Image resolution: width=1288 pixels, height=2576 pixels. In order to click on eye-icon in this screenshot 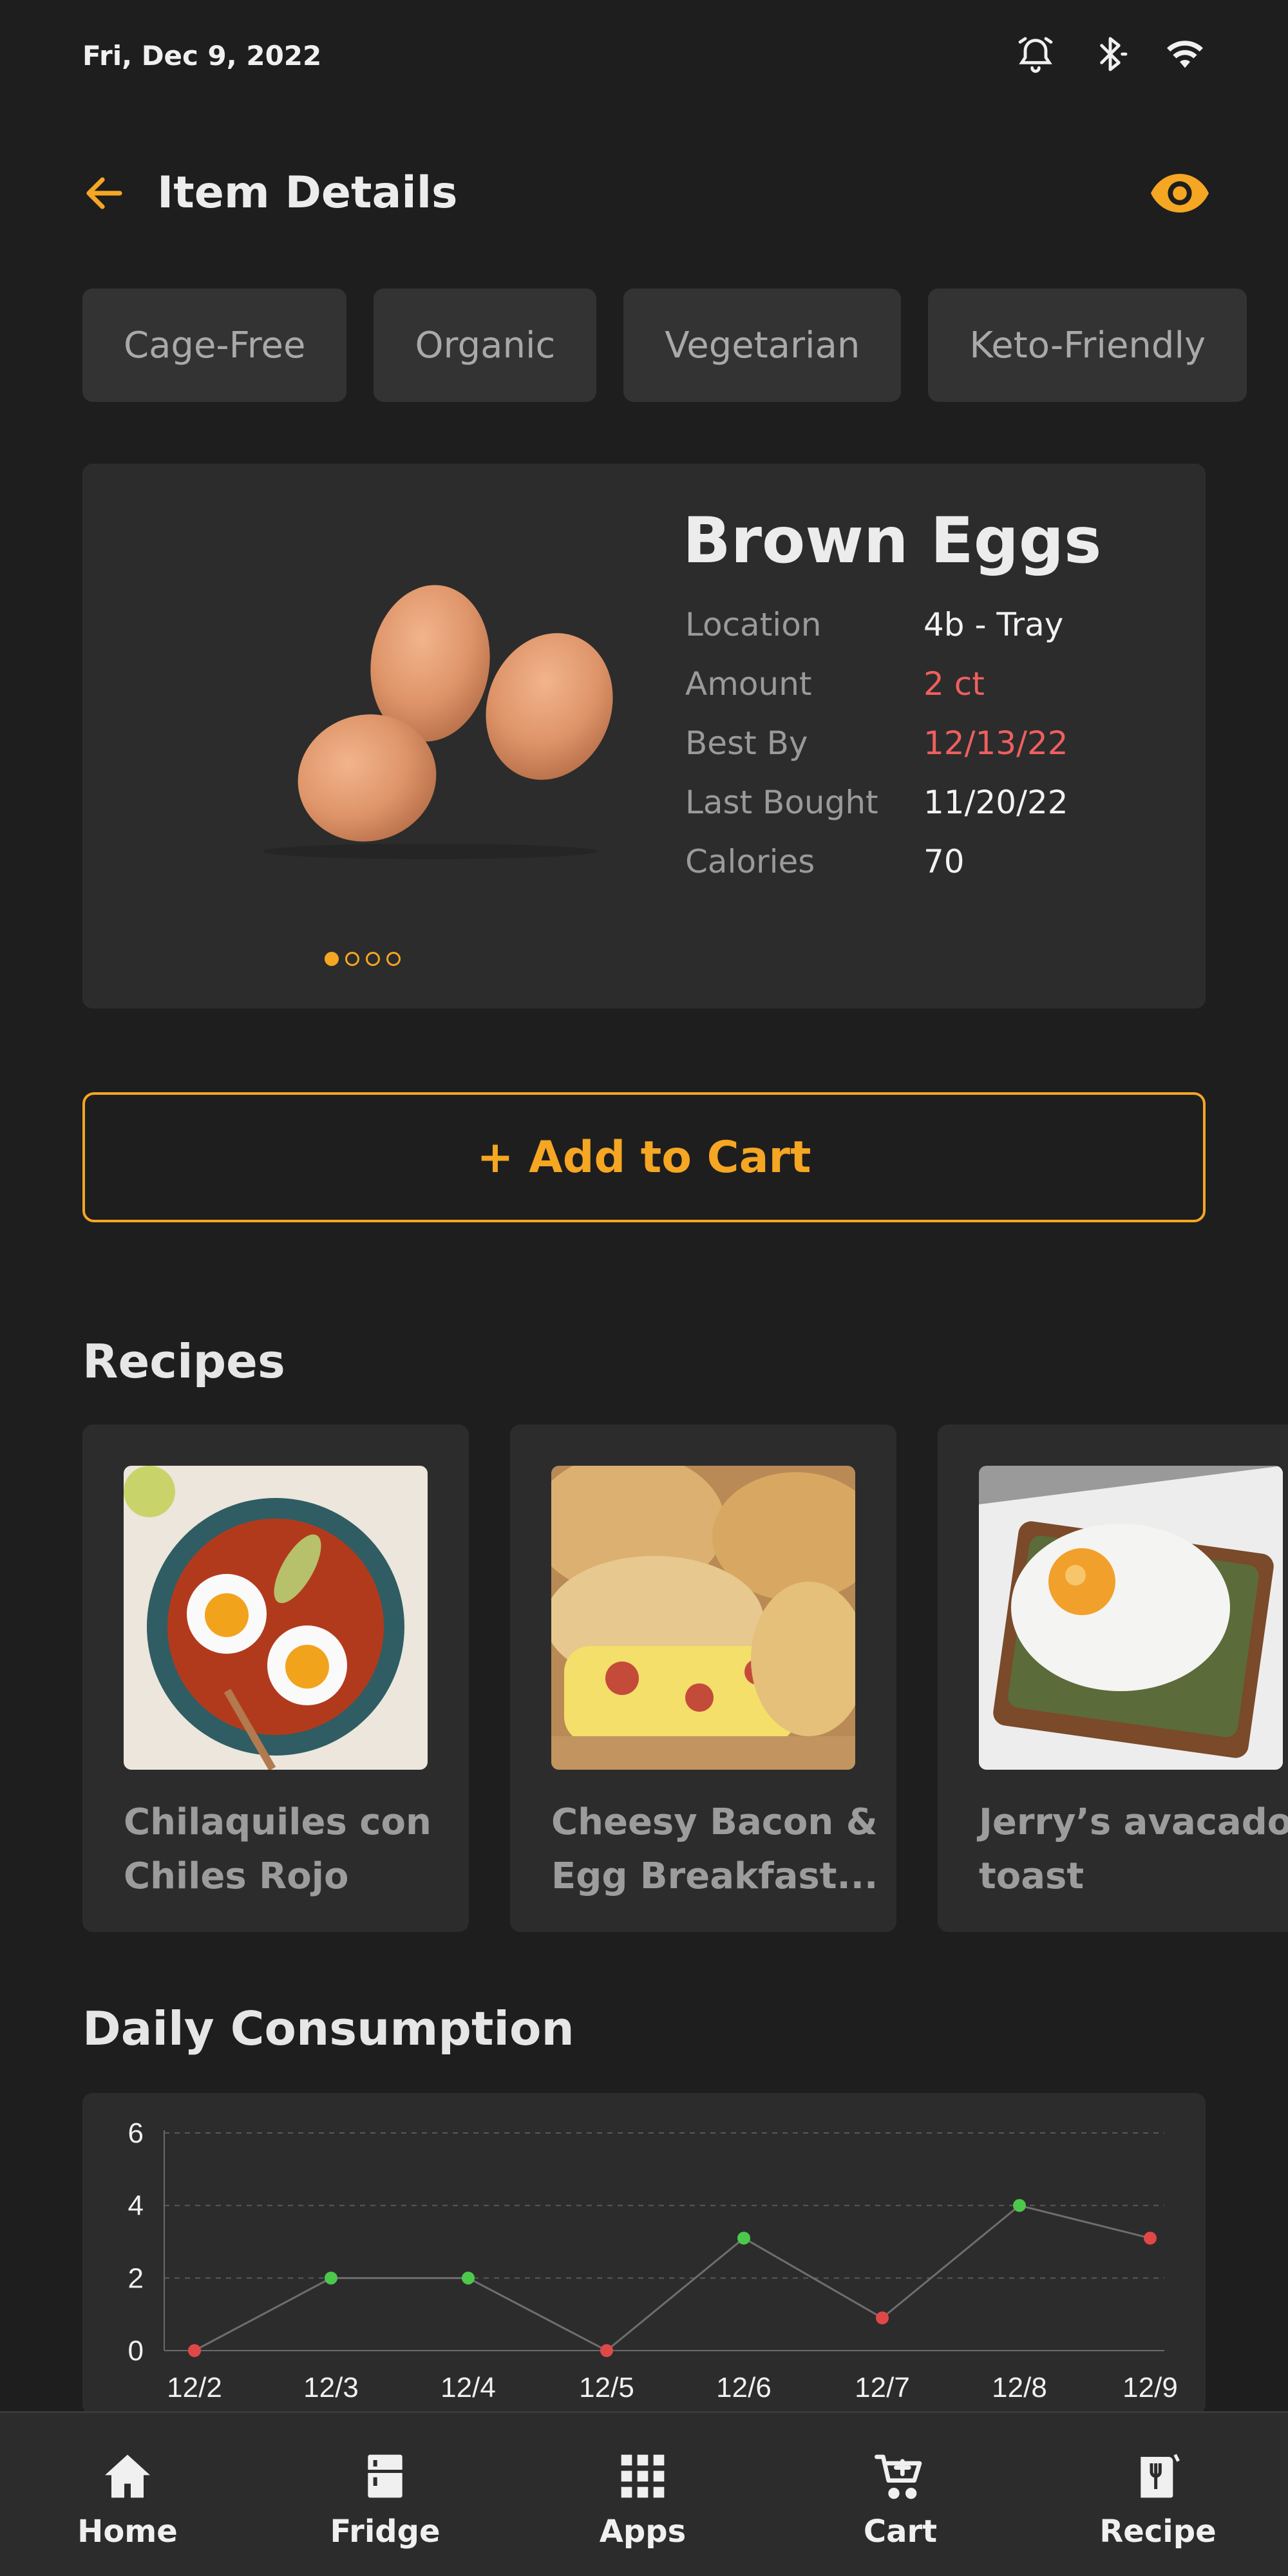, I will do `click(1180, 193)`.